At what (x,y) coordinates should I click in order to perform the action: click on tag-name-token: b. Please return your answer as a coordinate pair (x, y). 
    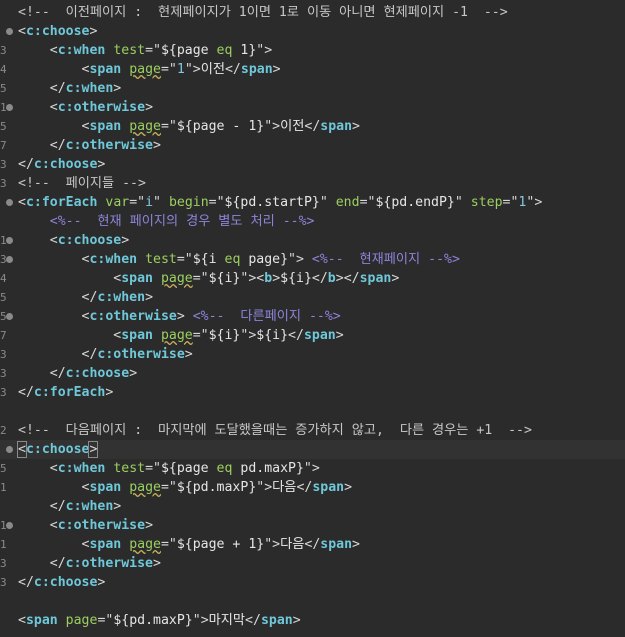
    Looking at the image, I should click on (331, 278).